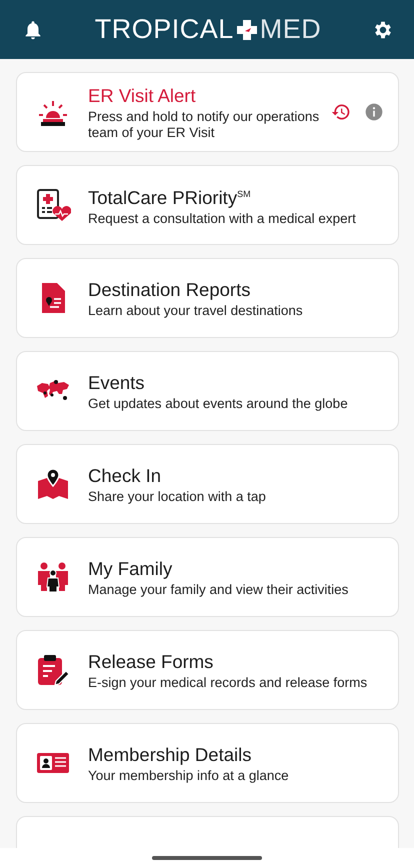 The width and height of the screenshot is (414, 868). I want to click on menu-card: Events Get updates about events around the globe, so click(207, 391).